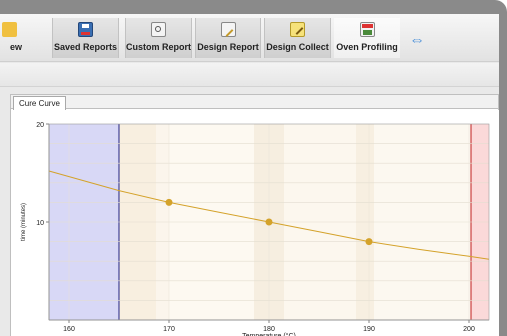 This screenshot has width=507, height=336. Describe the element at coordinates (228, 38) in the screenshot. I see `design-report-button: Design Report` at that location.